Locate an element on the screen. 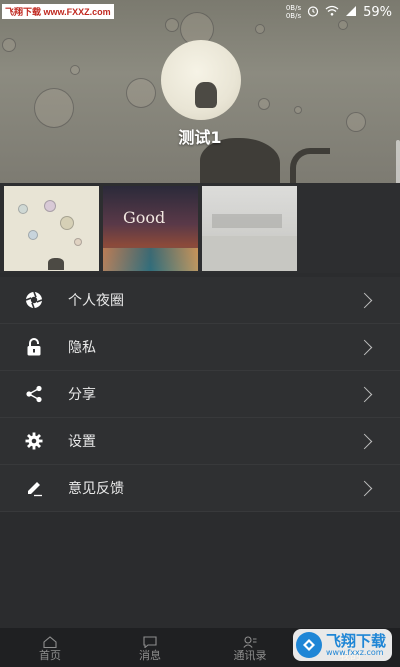 Image resolution: width=400 pixels, height=667 pixels. photo-blurred is located at coordinates (249, 228).